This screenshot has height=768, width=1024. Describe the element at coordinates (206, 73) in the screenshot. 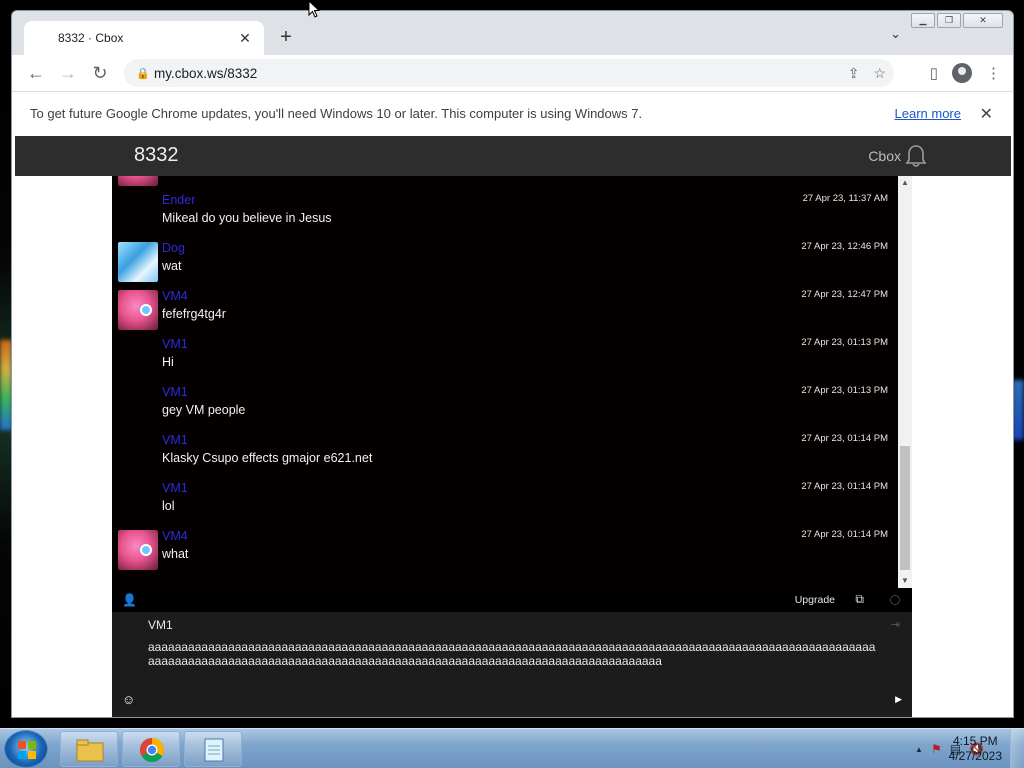

I see `url-text: my.cbox.ws/8332` at that location.